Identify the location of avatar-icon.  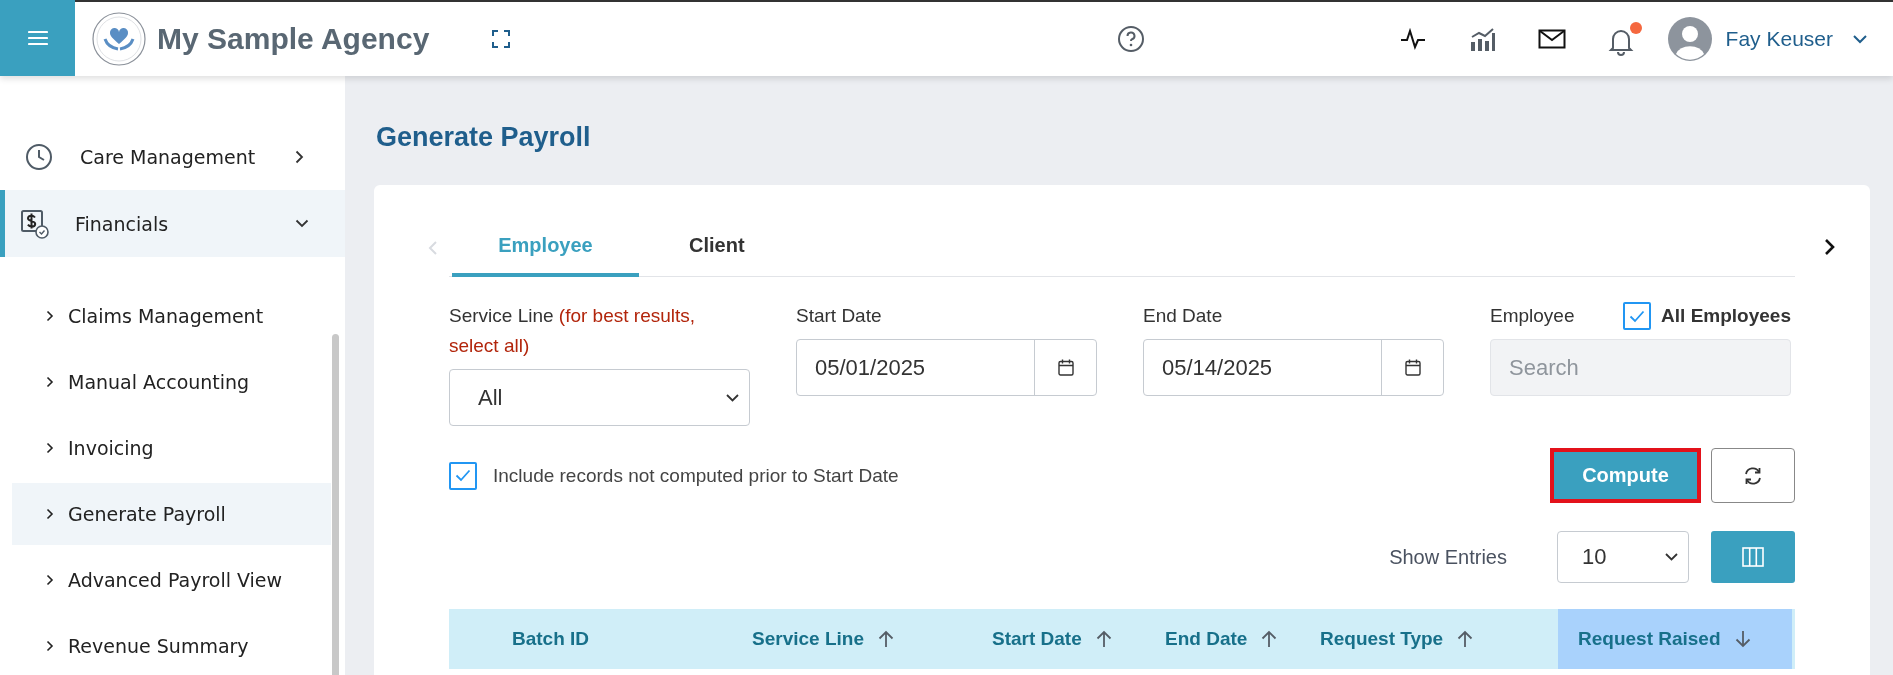
(1689, 39).